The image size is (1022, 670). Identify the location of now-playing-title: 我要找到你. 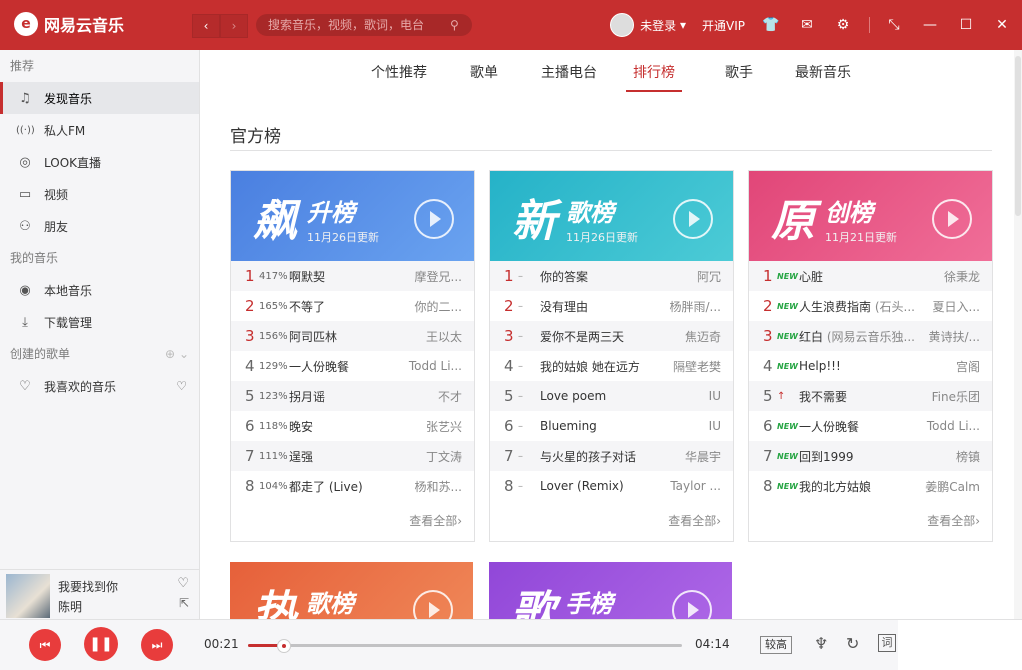
(88, 586).